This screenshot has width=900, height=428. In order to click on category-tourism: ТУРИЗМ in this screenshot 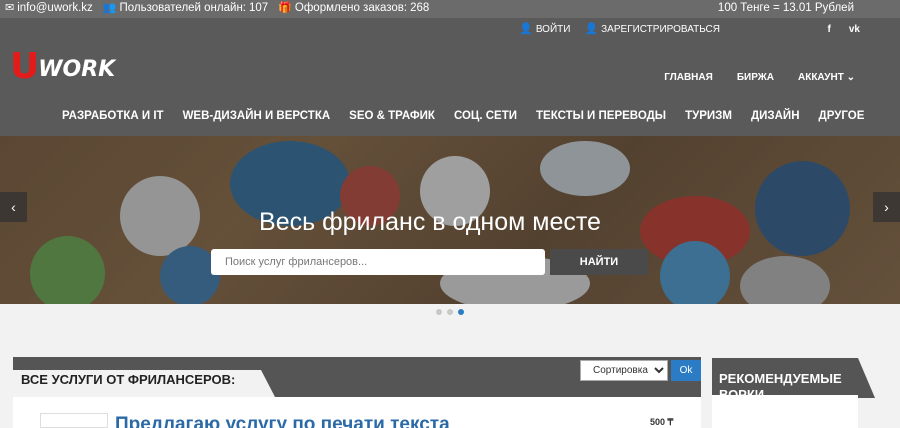, I will do `click(708, 116)`.